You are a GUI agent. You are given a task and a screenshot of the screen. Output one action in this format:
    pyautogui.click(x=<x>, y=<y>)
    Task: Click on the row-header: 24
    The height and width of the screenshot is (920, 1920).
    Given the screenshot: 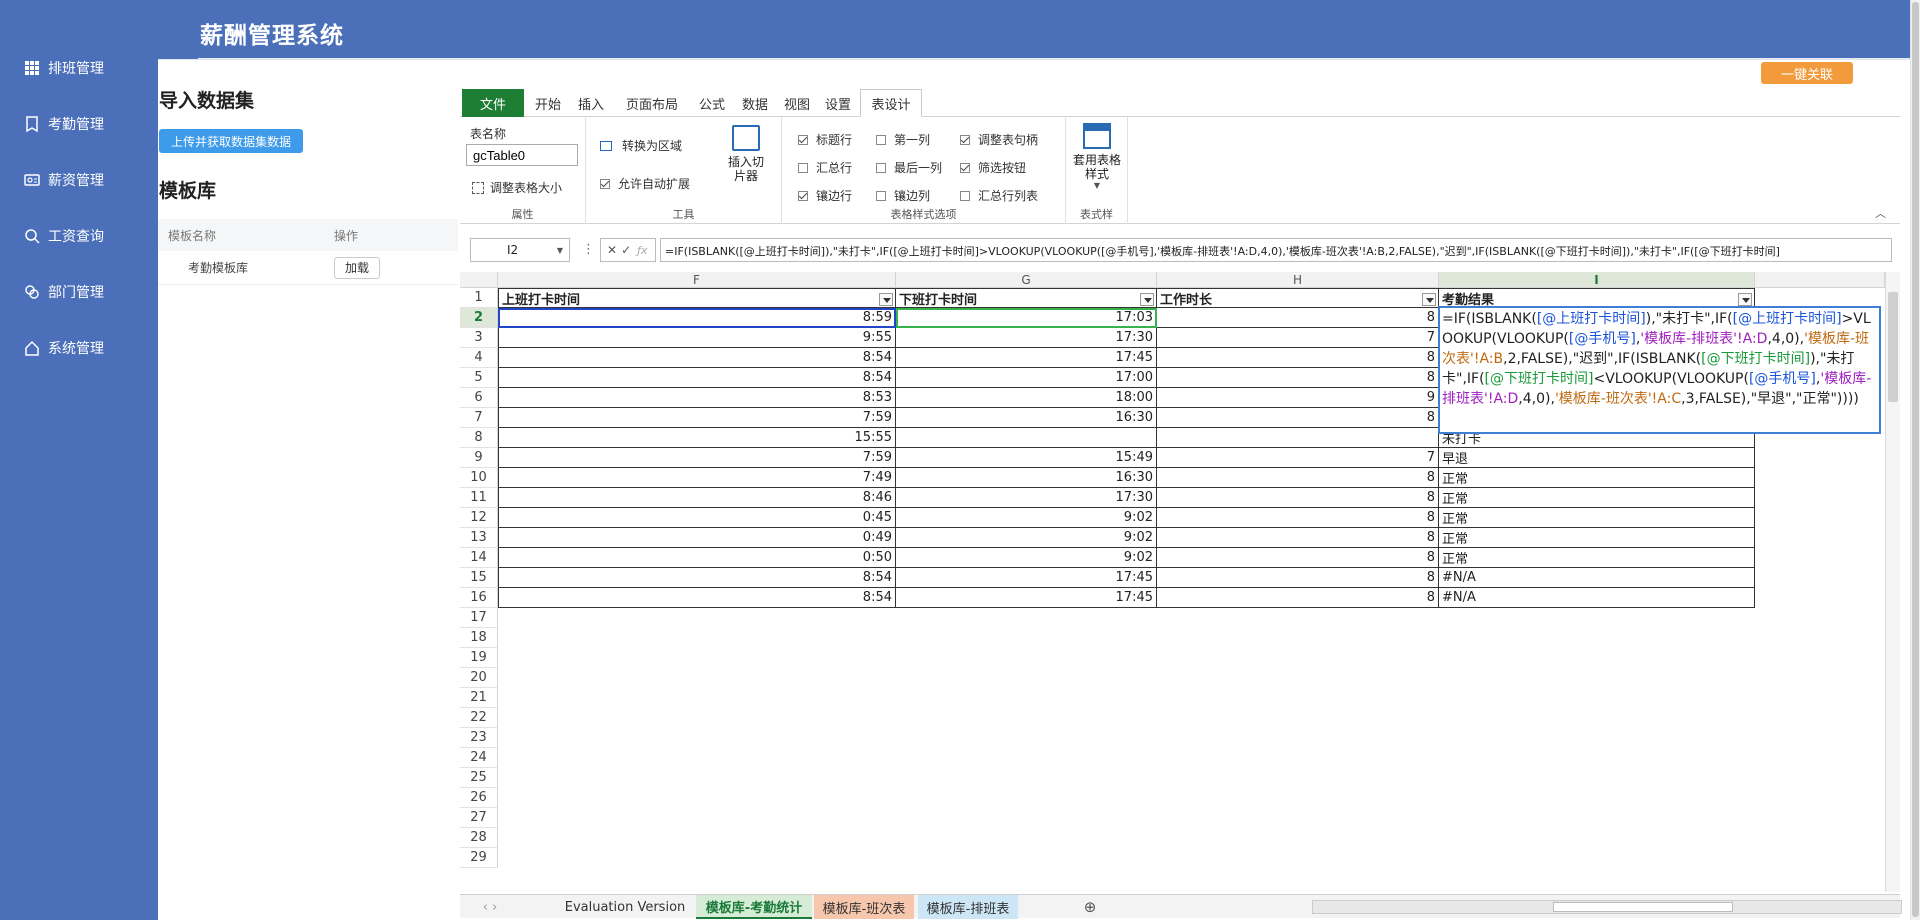 What is the action you would take?
    pyautogui.click(x=479, y=758)
    